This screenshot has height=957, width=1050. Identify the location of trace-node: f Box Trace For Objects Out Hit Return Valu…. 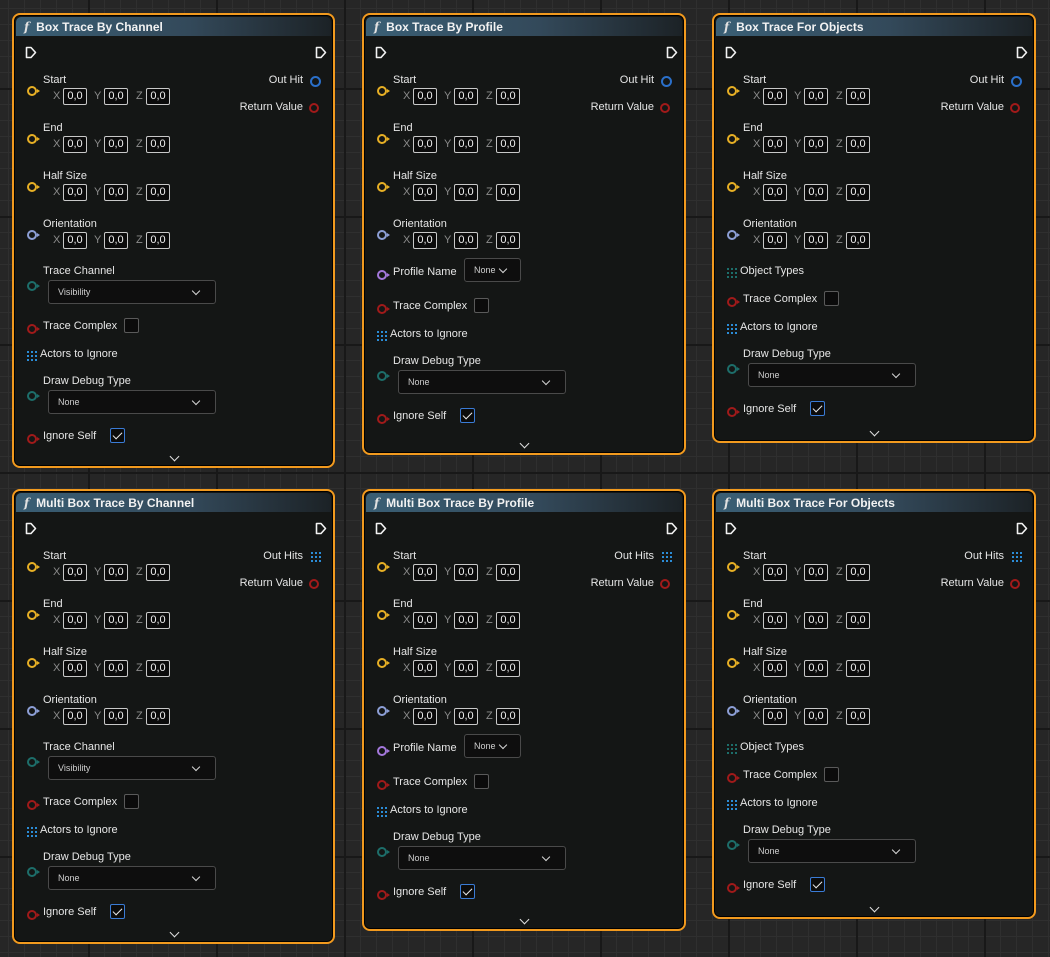
(874, 228).